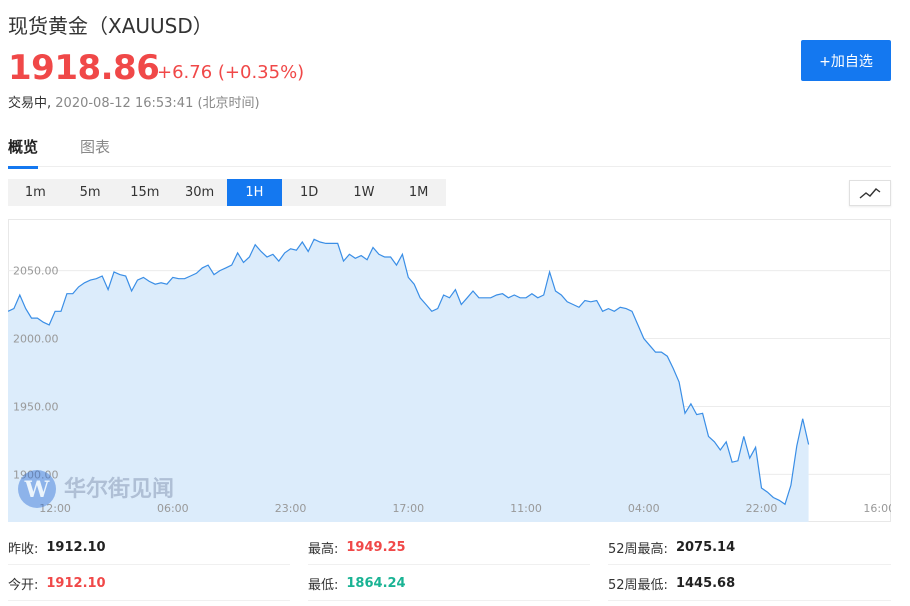  I want to click on y-tick-label: 2000.00, so click(36, 339).